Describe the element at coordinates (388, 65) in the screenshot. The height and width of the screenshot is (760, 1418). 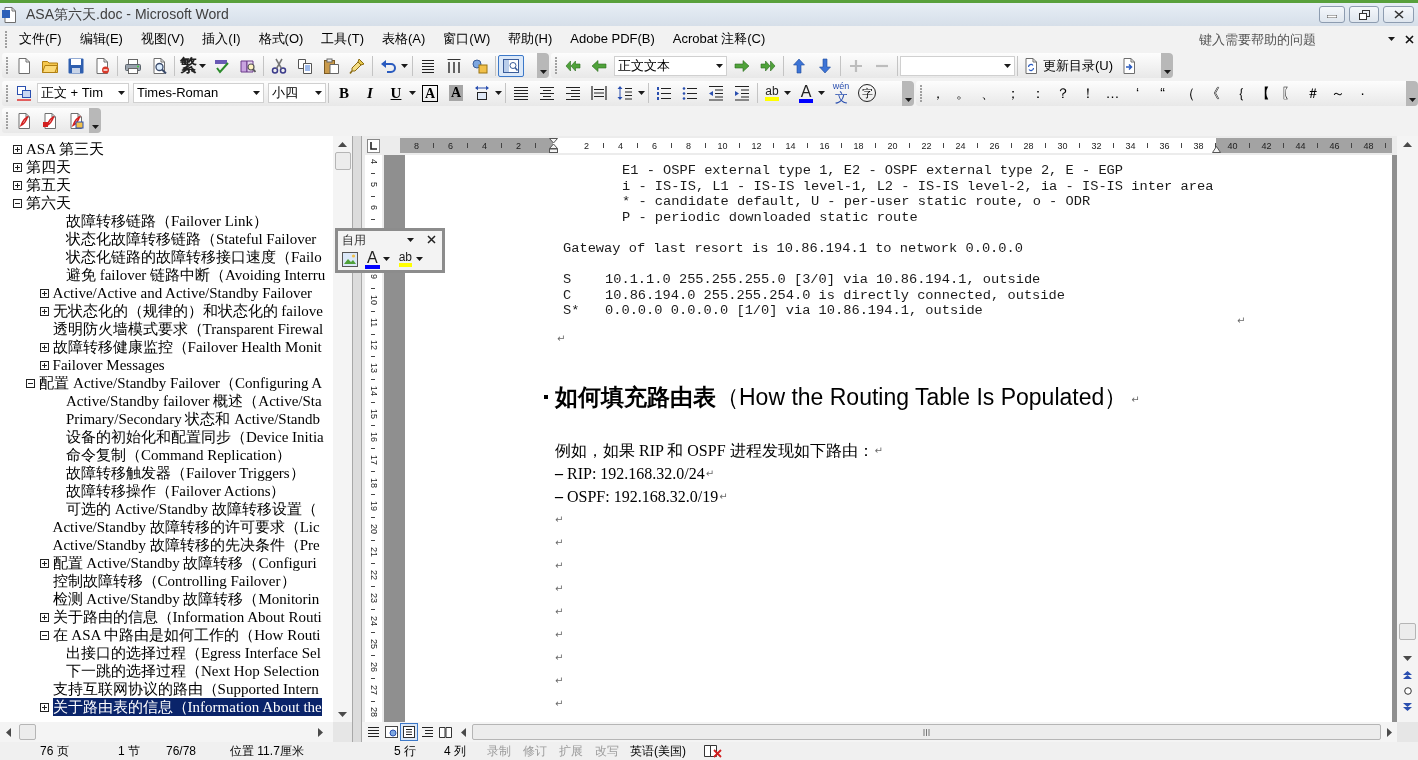
I see `undo-icon` at that location.